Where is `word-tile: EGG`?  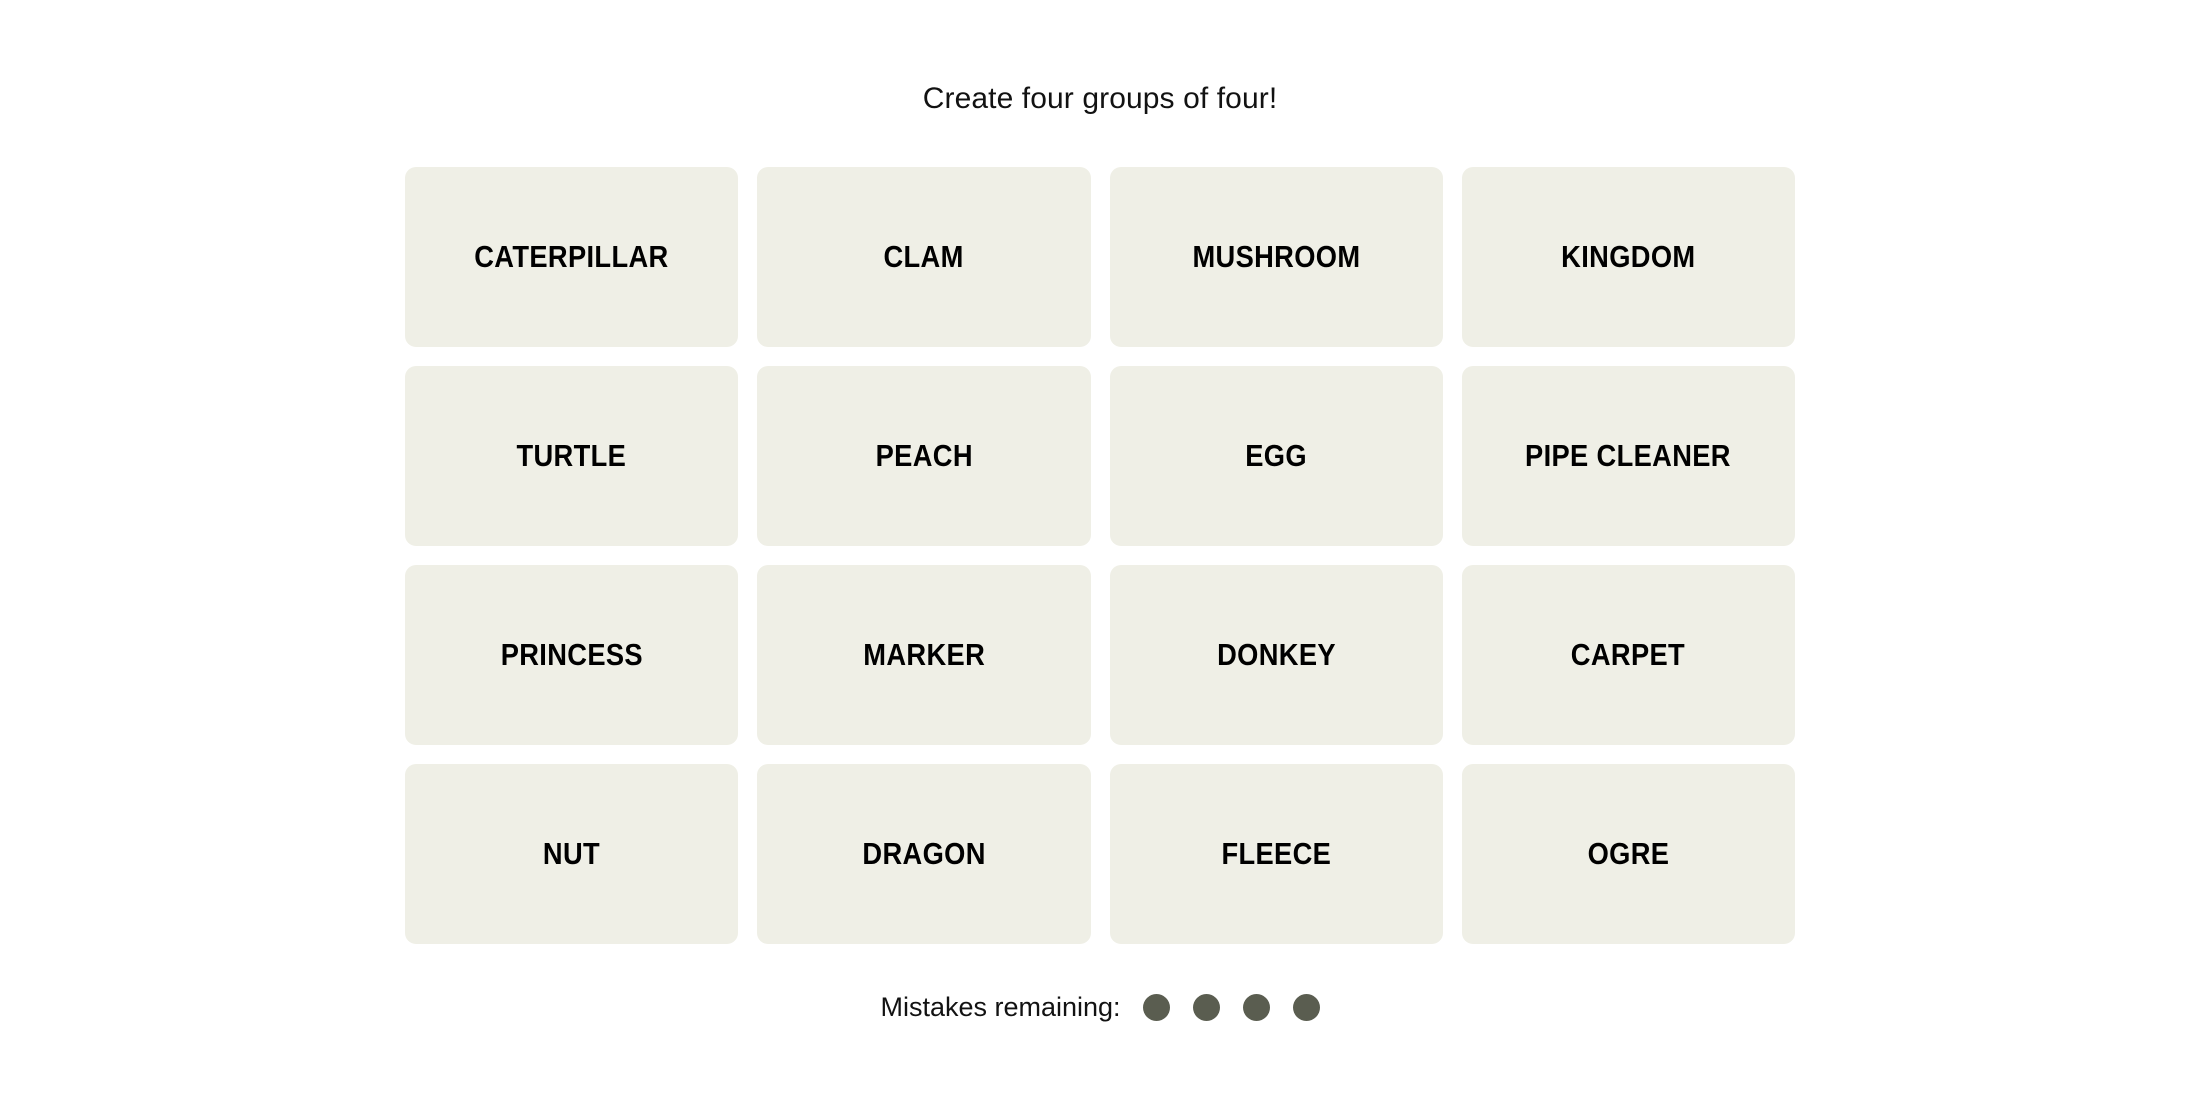
word-tile: EGG is located at coordinates (1276, 456).